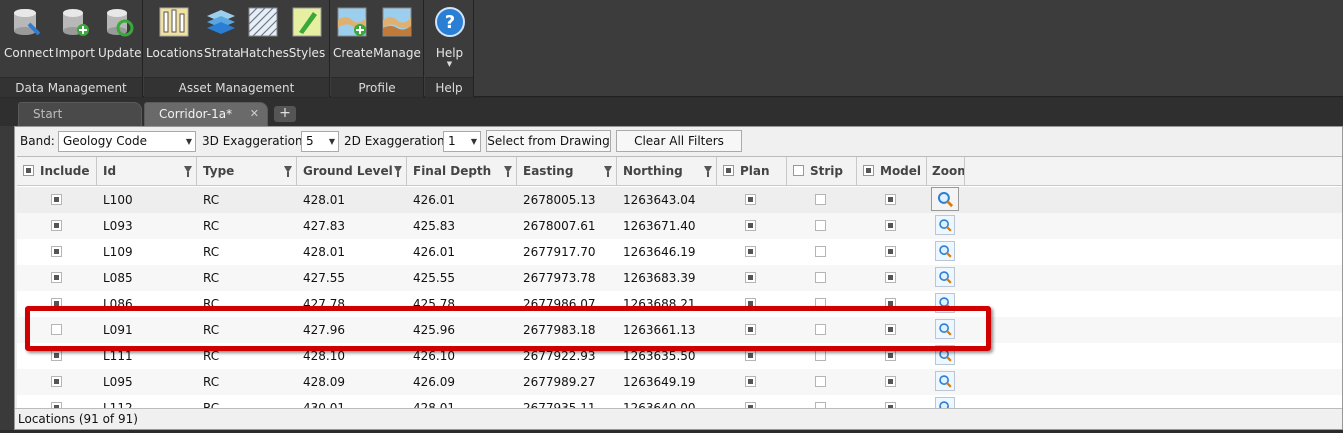 Image resolution: width=1343 pixels, height=433 pixels. What do you see at coordinates (449, 53) in the screenshot?
I see `help-label: Help` at bounding box center [449, 53].